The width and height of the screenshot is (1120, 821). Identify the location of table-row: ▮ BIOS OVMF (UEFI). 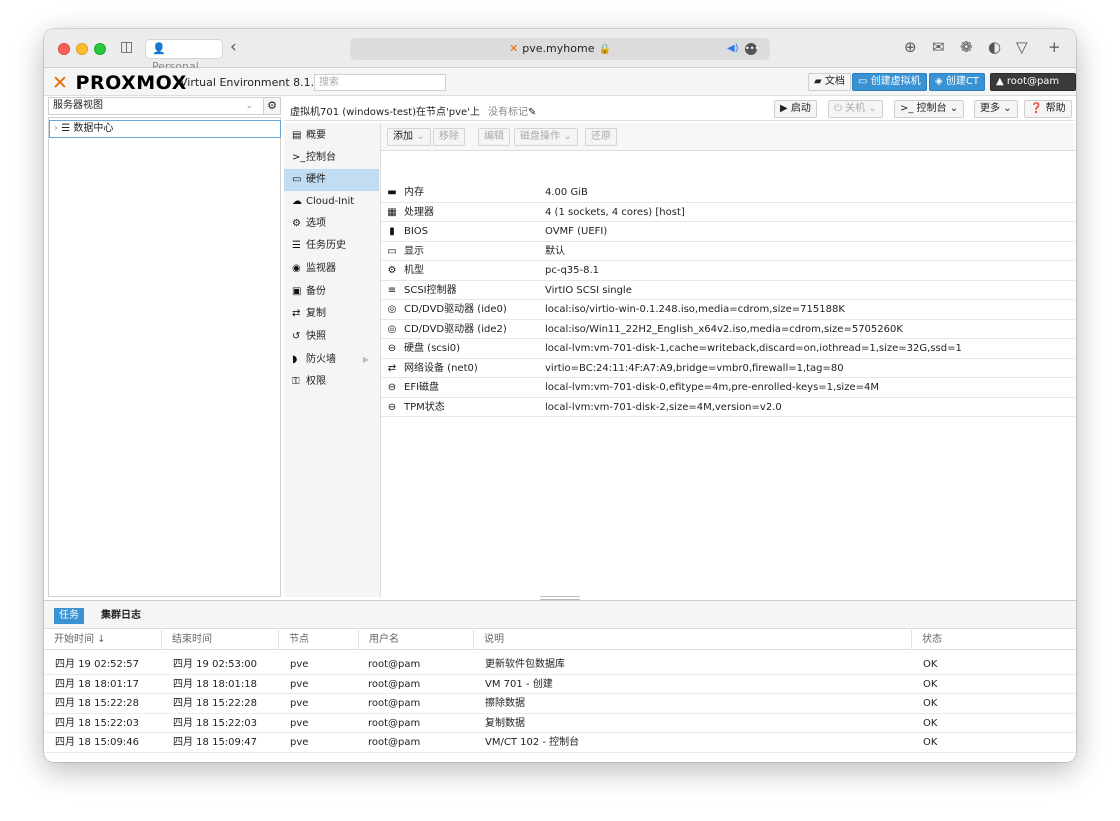
(728, 232).